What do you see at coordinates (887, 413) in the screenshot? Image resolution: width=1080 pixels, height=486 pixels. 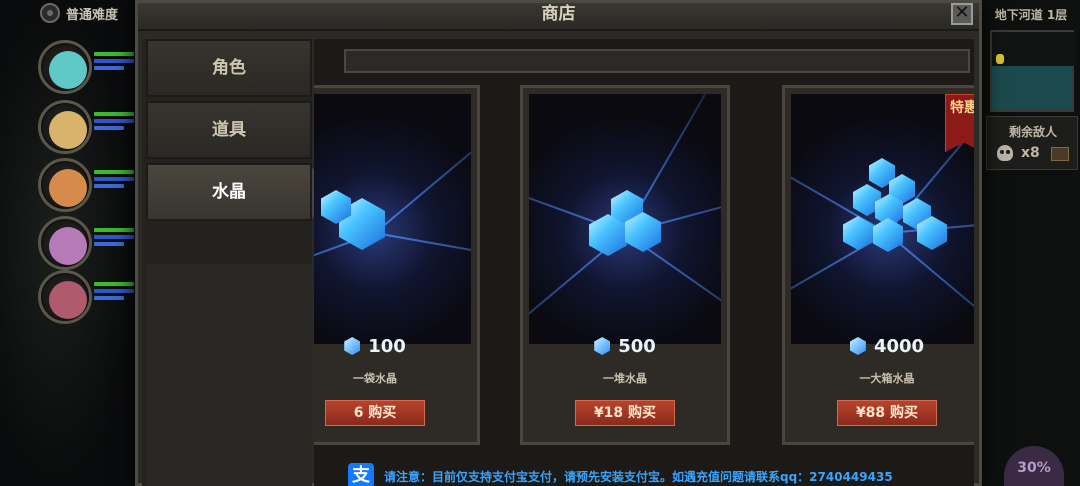 I see `buy-button: ¥88 购买` at bounding box center [887, 413].